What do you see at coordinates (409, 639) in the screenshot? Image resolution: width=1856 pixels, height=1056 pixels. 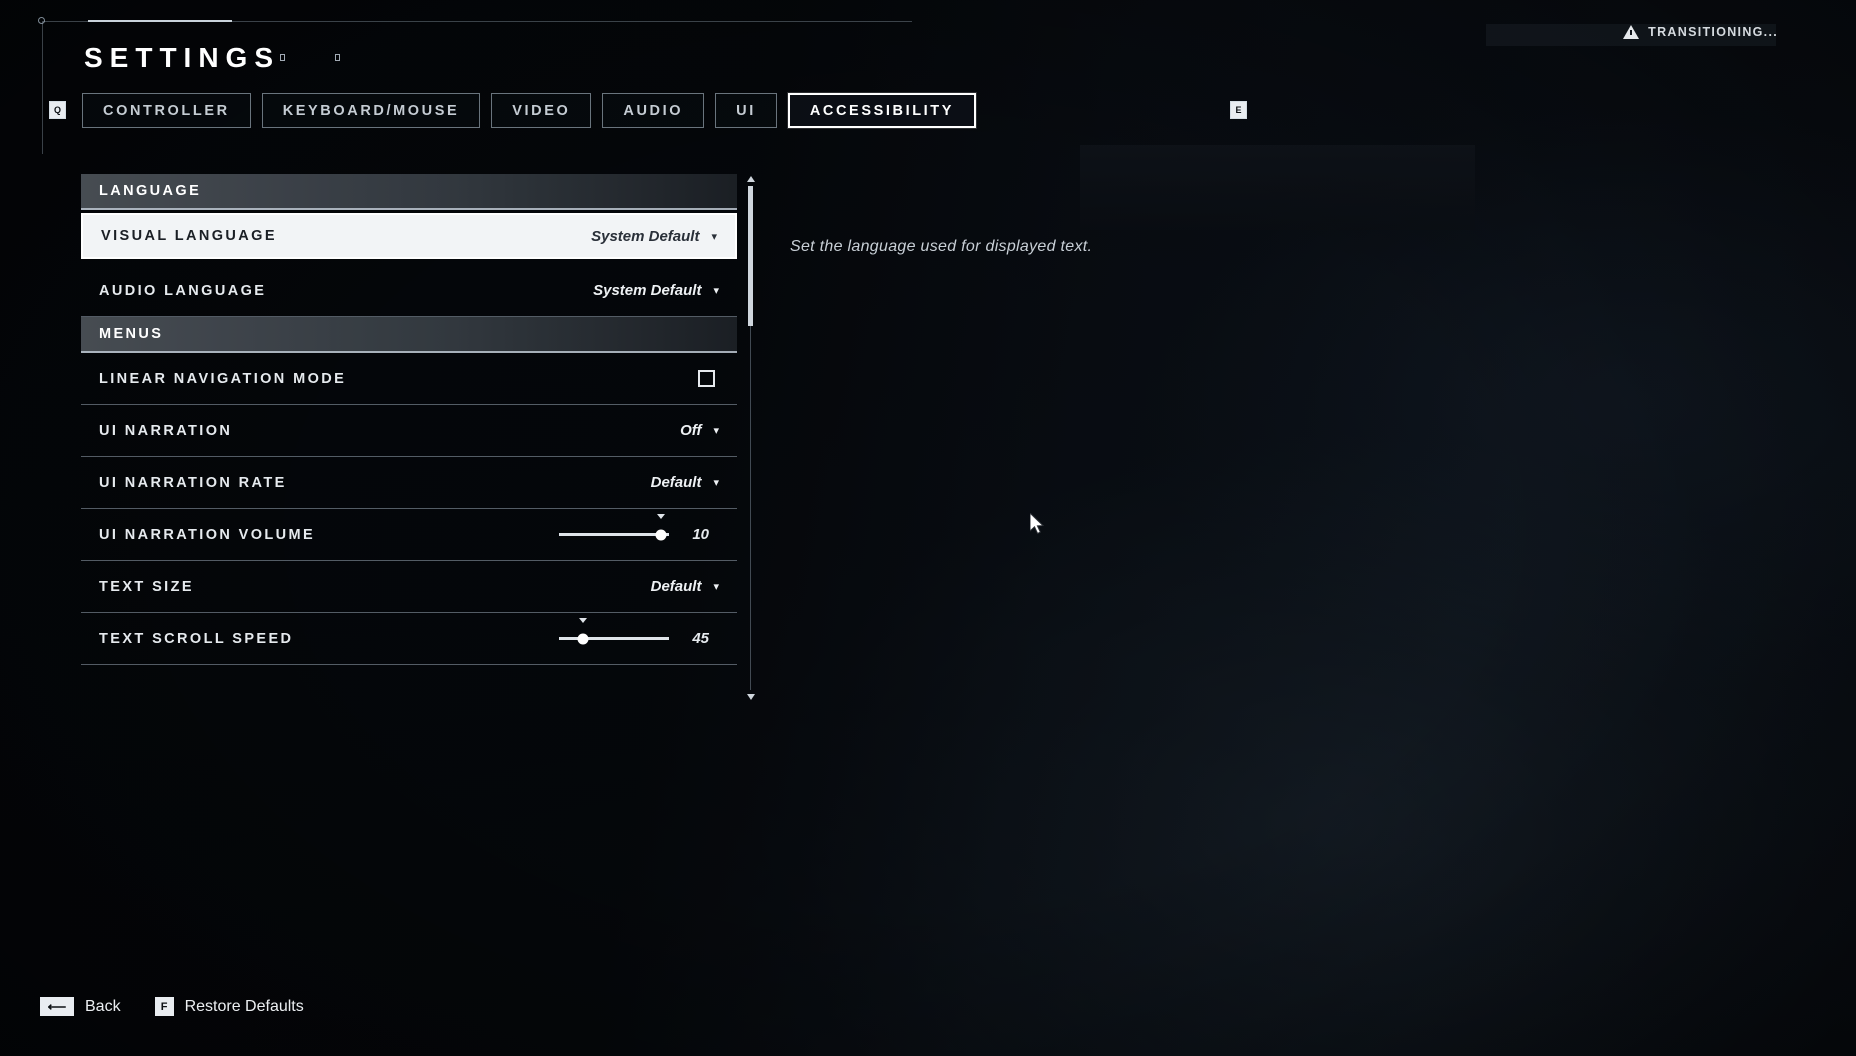 I see `setting-row-text-scroll-speed: TEXT SCROLL SPEED 45` at bounding box center [409, 639].